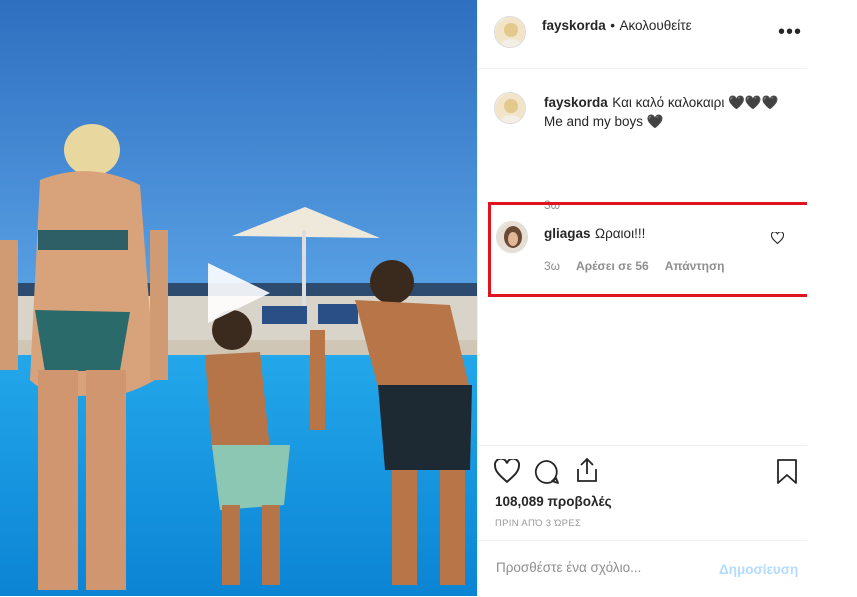  Describe the element at coordinates (695, 102) in the screenshot. I see `caption-text-line1: Και καλό καλοκαιρι 🖤🖤🖤` at that location.